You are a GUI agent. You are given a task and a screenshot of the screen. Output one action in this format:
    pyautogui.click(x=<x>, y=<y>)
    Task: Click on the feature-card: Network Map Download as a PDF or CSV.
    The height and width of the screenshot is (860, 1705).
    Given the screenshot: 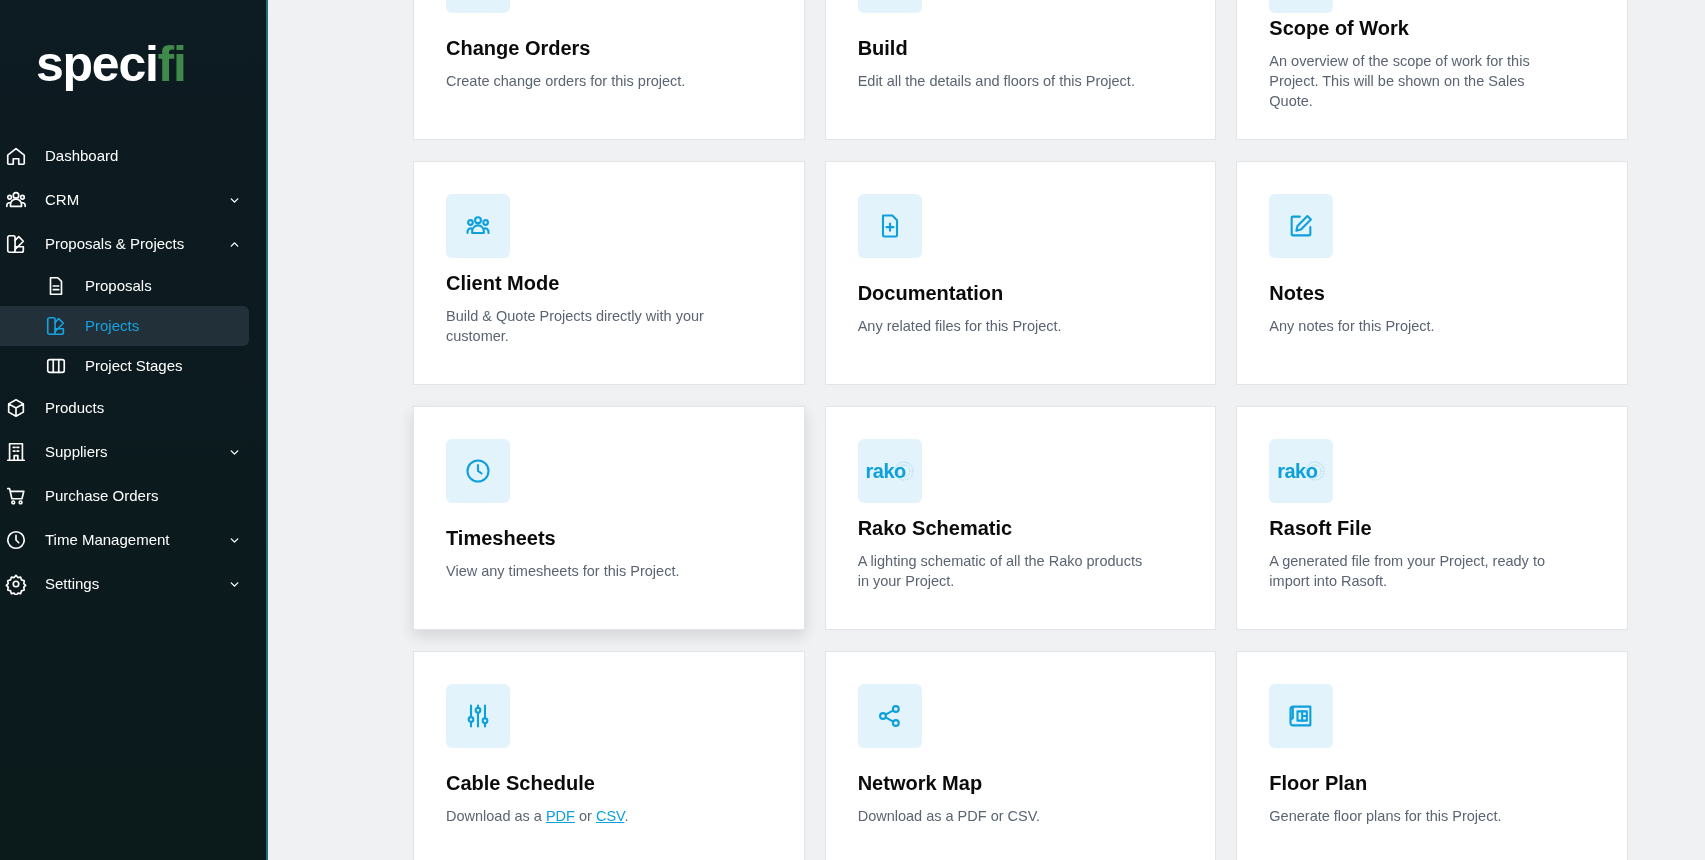 What is the action you would take?
    pyautogui.click(x=1020, y=755)
    